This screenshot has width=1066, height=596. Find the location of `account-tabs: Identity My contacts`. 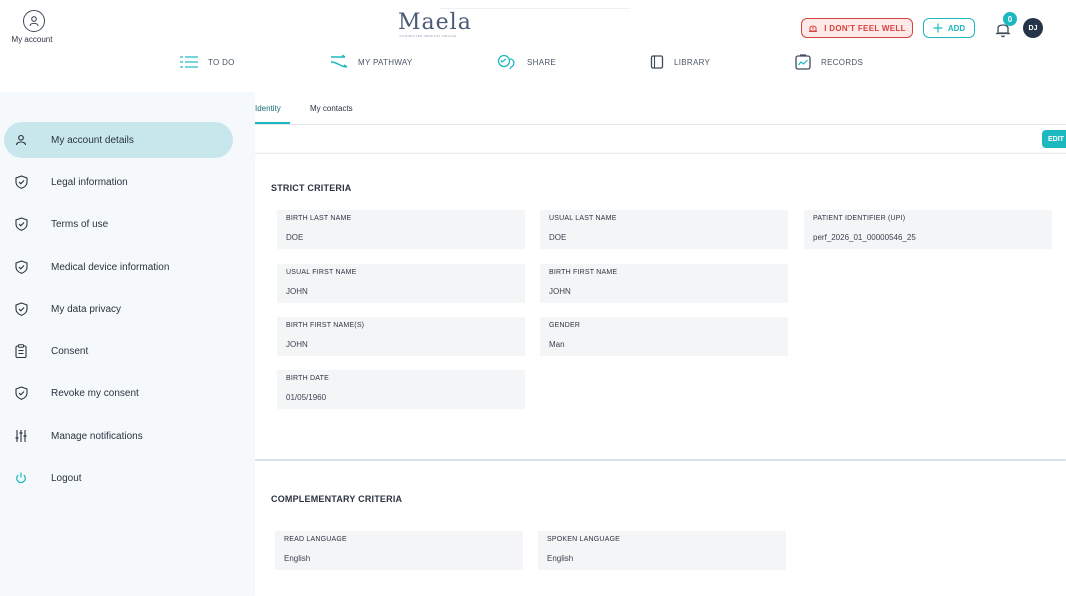

account-tabs: Identity My contacts is located at coordinates (660, 111).